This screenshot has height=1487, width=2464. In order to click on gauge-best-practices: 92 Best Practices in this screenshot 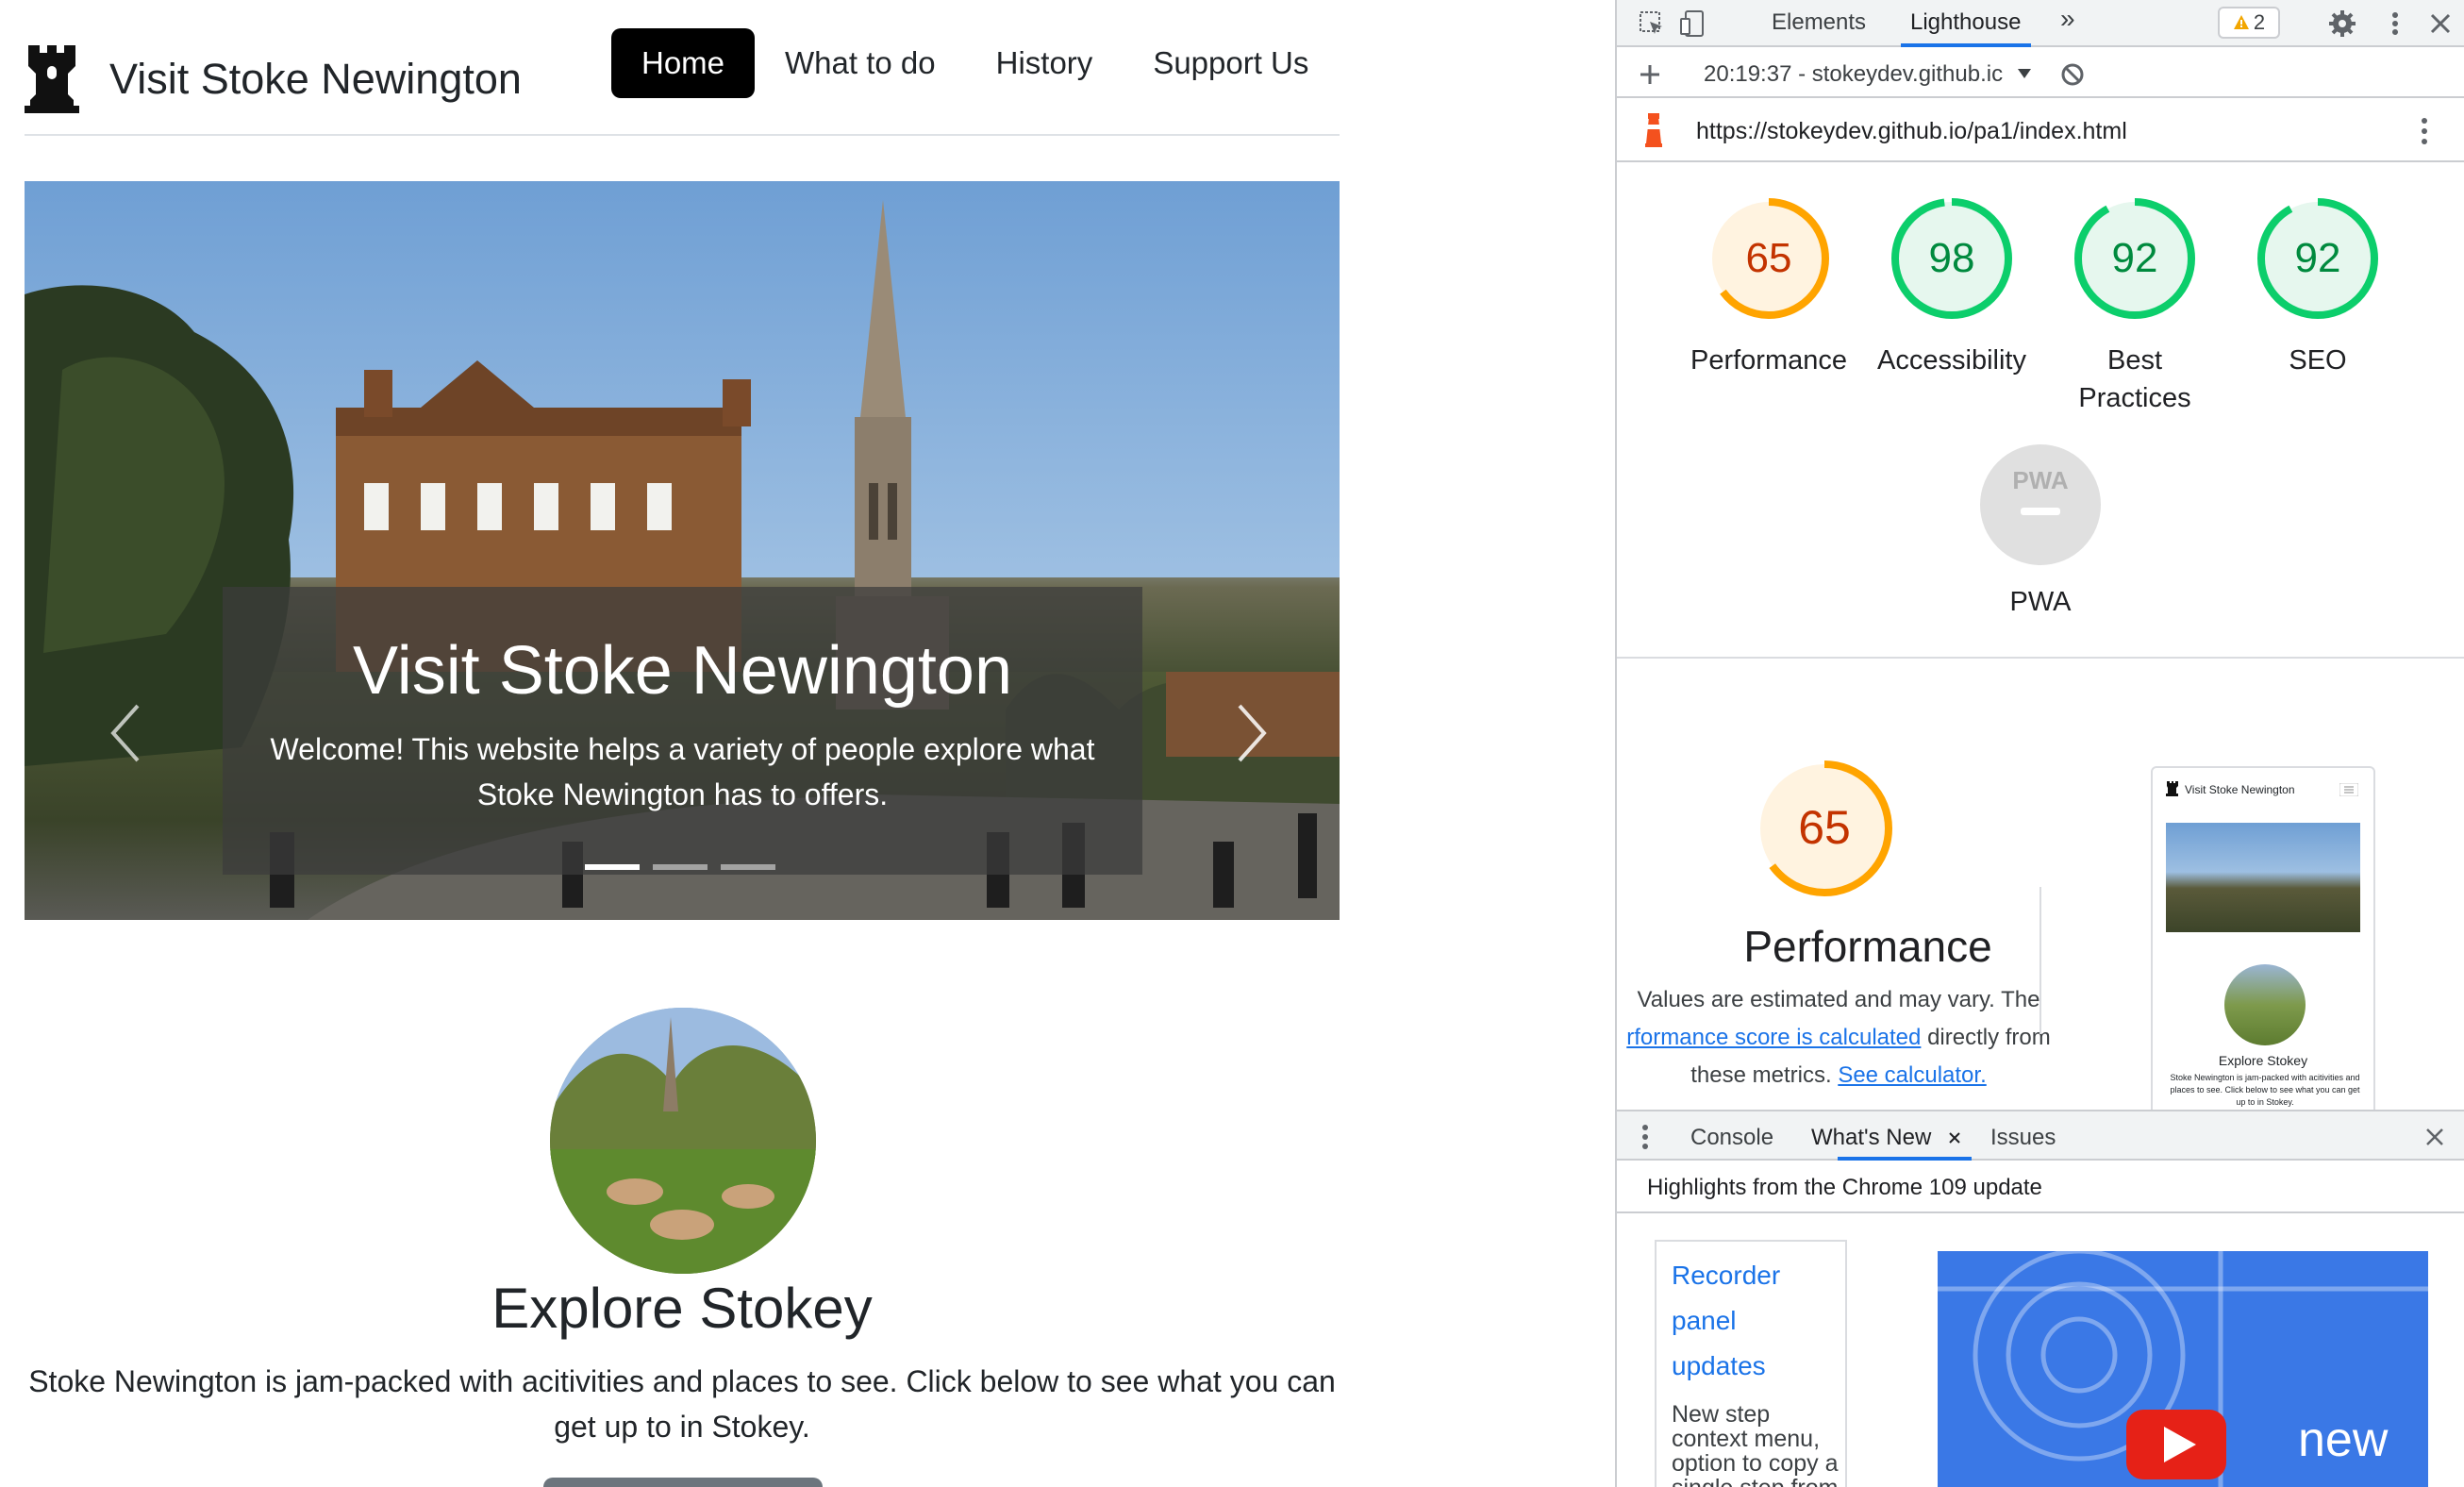, I will do `click(2135, 307)`.